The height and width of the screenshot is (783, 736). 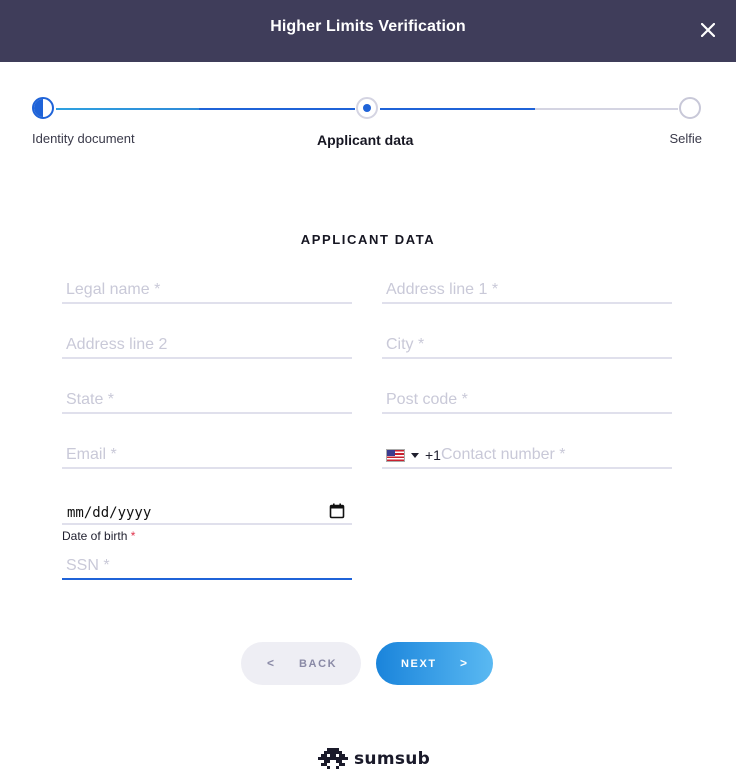 What do you see at coordinates (133, 536) in the screenshot?
I see `required-marker: *` at bounding box center [133, 536].